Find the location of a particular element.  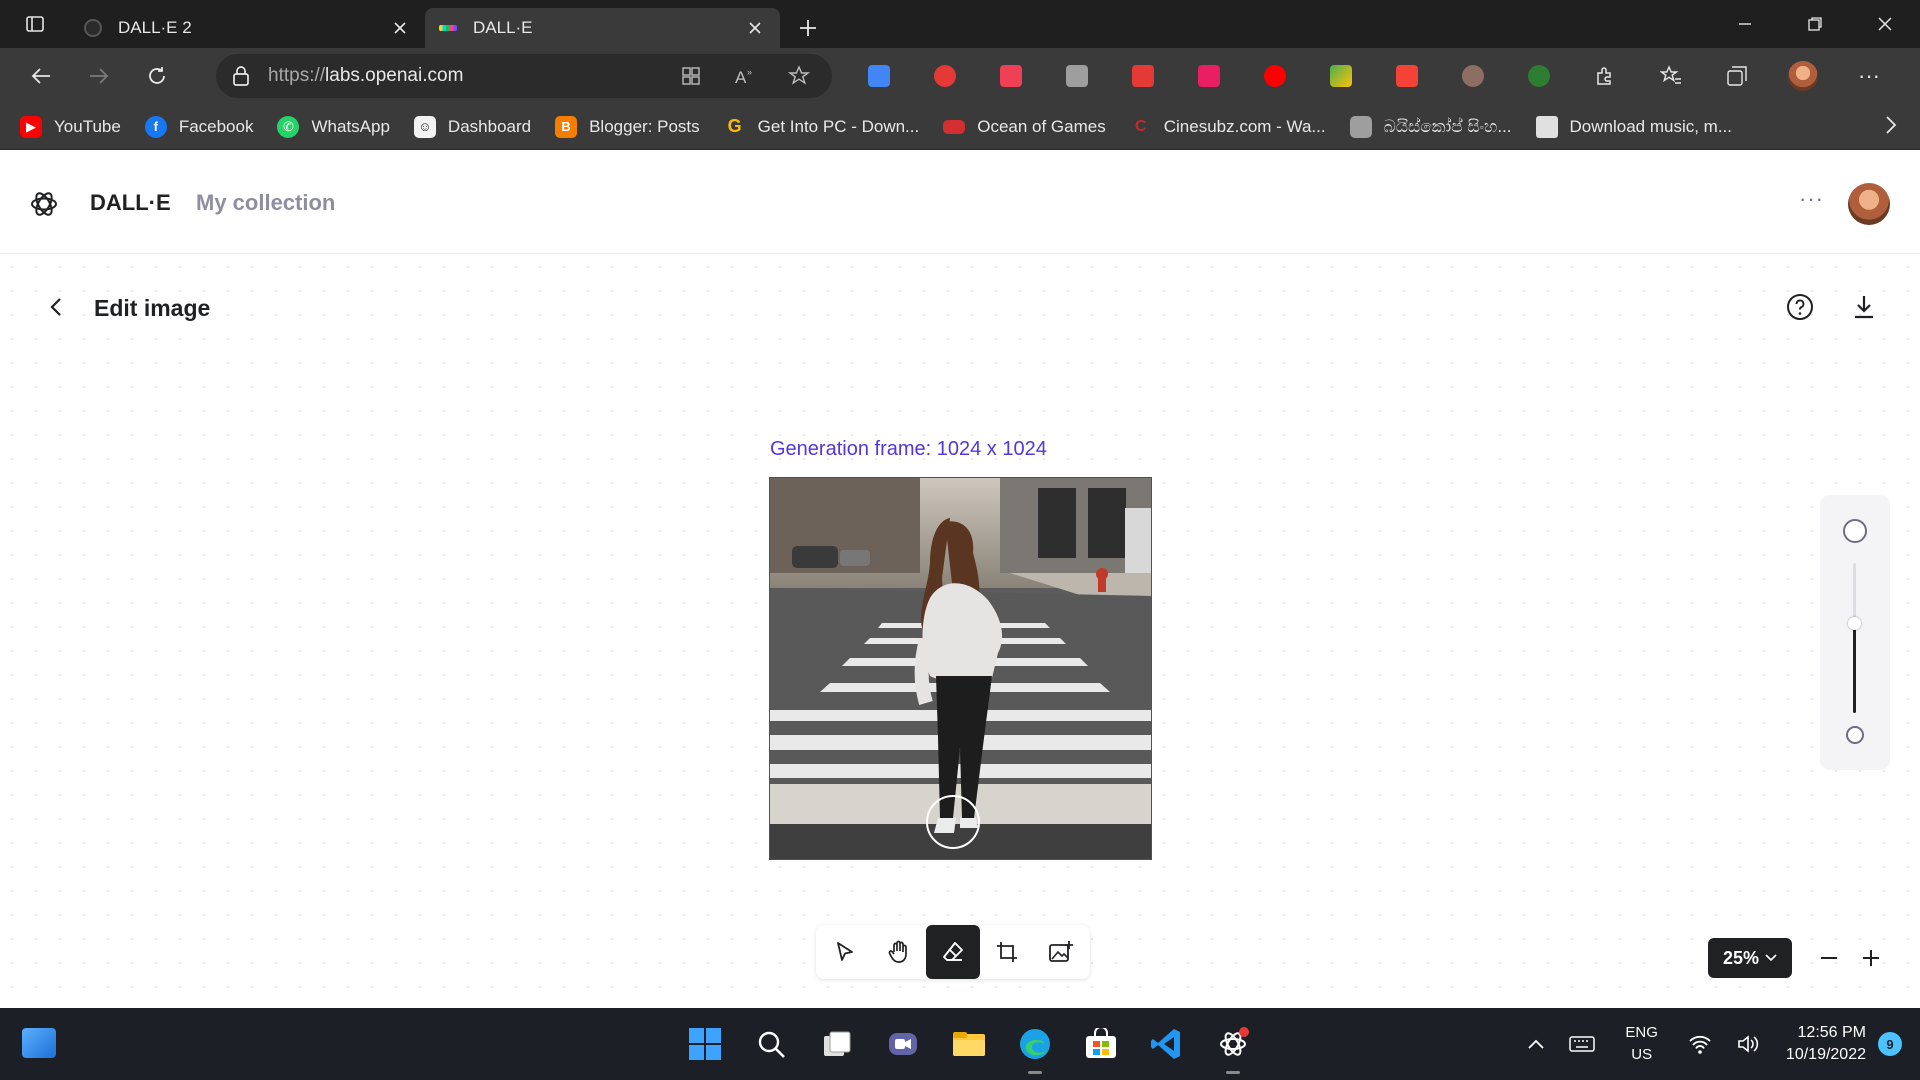

tab-title: DALL·E is located at coordinates (503, 27).